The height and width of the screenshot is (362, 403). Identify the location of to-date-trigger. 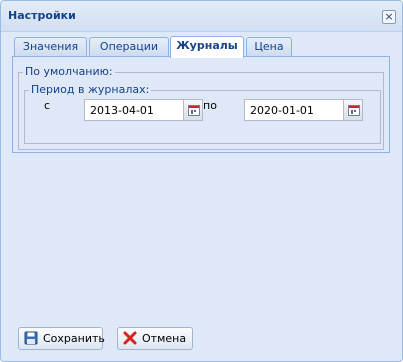
(352, 110).